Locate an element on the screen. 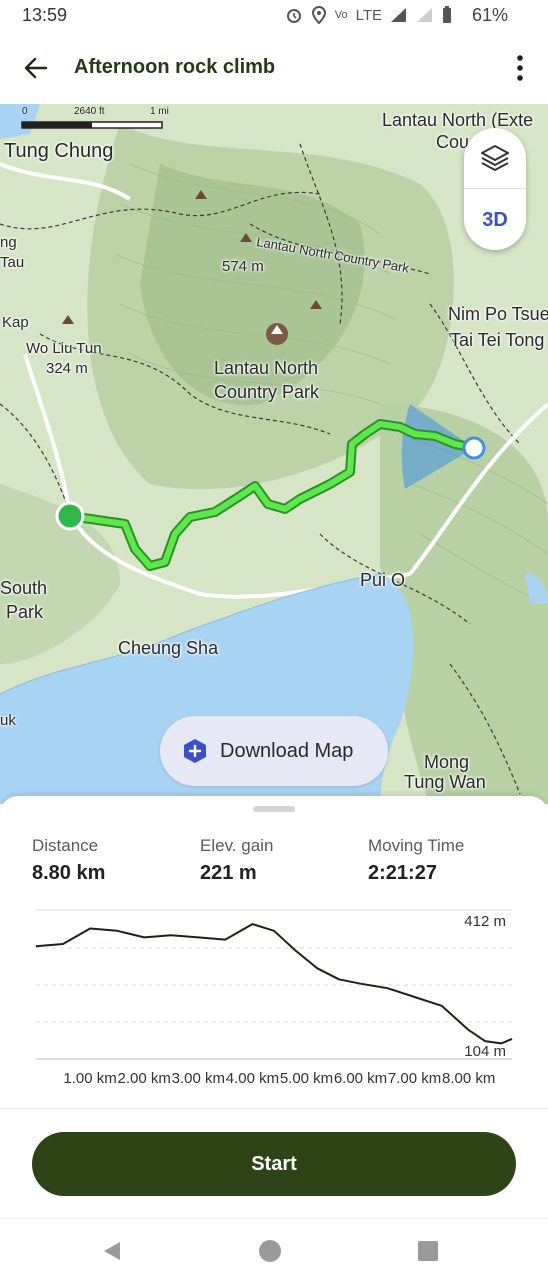  stat-distance-value: 8.80 km is located at coordinates (69, 873).